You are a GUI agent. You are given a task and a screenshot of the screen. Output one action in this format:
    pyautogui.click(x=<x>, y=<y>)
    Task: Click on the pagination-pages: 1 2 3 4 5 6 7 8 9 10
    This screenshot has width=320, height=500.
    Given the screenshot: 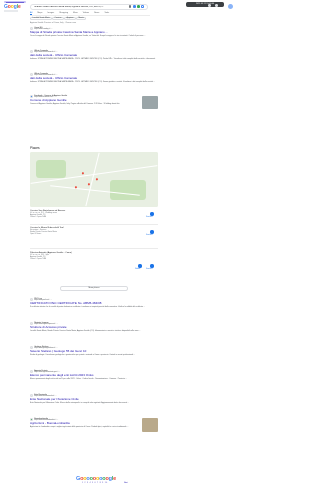 What is the action you would take?
    pyautogui.click(x=95, y=483)
    